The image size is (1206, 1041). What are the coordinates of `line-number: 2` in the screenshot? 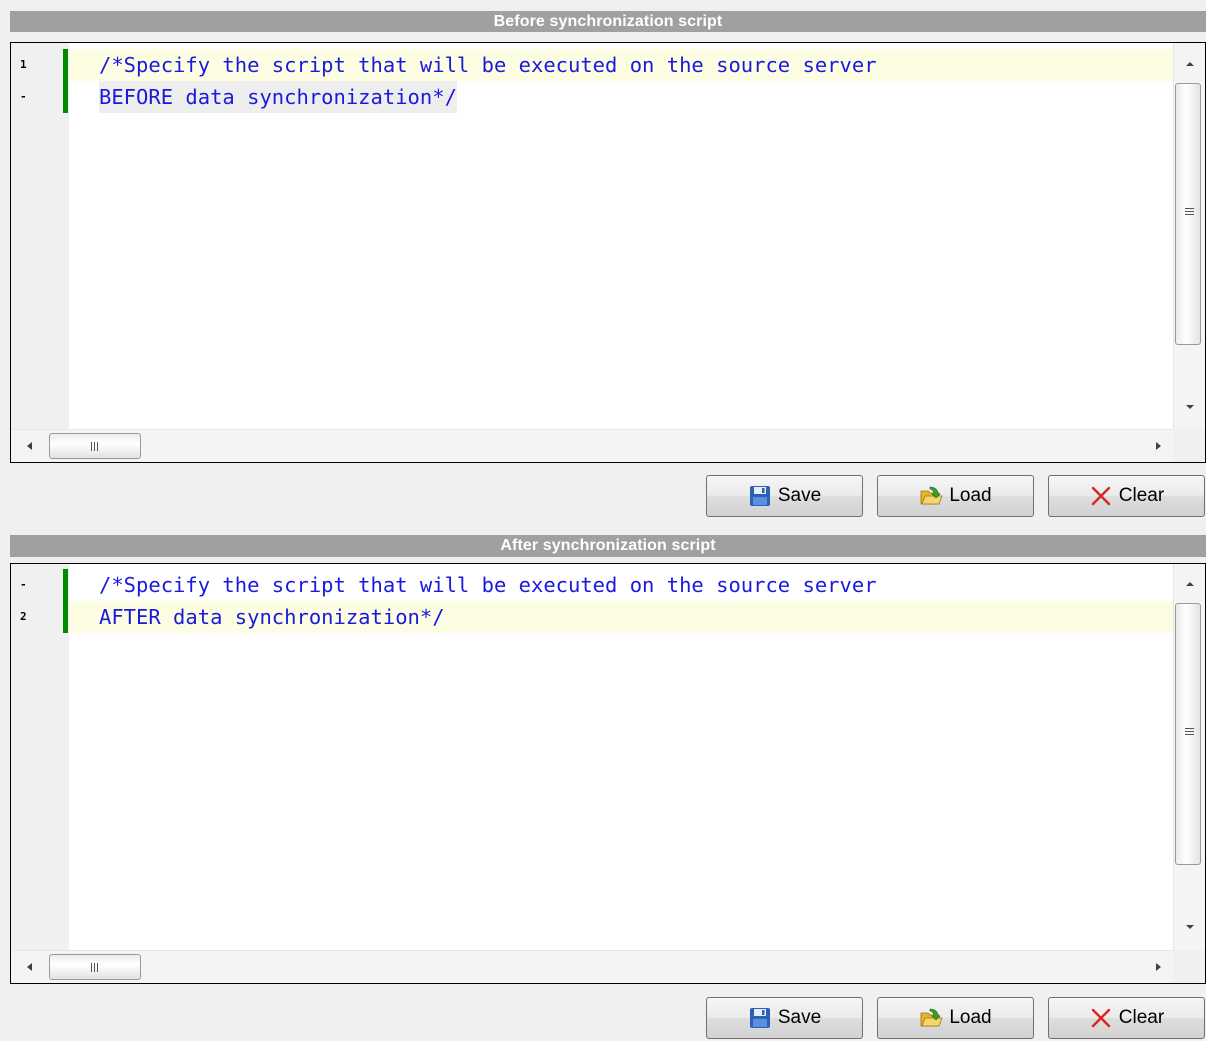 It's located at (23, 616).